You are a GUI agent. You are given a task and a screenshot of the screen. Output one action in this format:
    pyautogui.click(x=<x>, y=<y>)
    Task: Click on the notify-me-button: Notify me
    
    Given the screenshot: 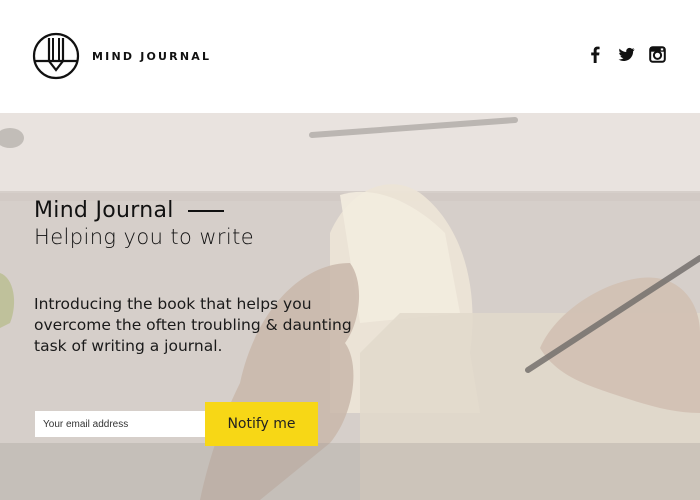 What is the action you would take?
    pyautogui.click(x=261, y=424)
    